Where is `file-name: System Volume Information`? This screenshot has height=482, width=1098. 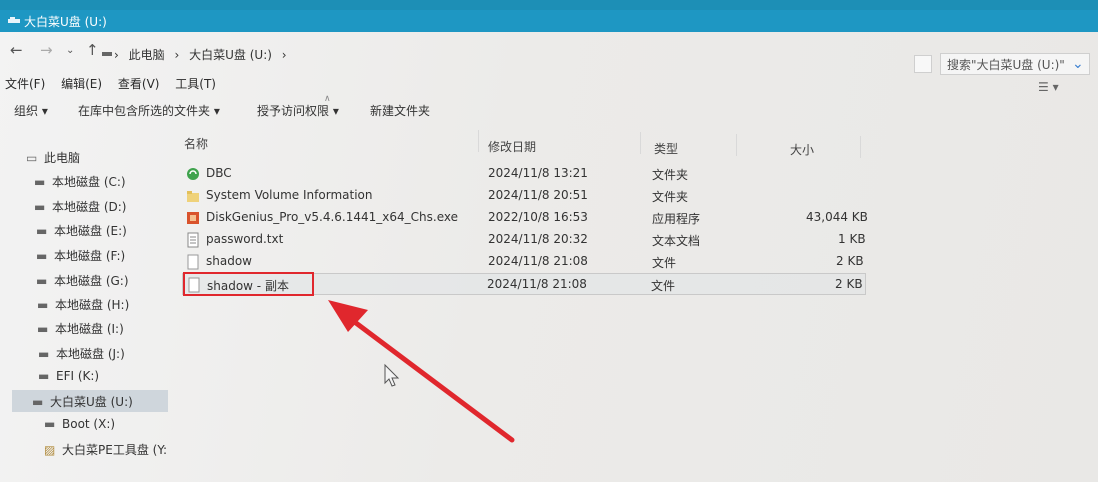 file-name: System Volume Information is located at coordinates (289, 195).